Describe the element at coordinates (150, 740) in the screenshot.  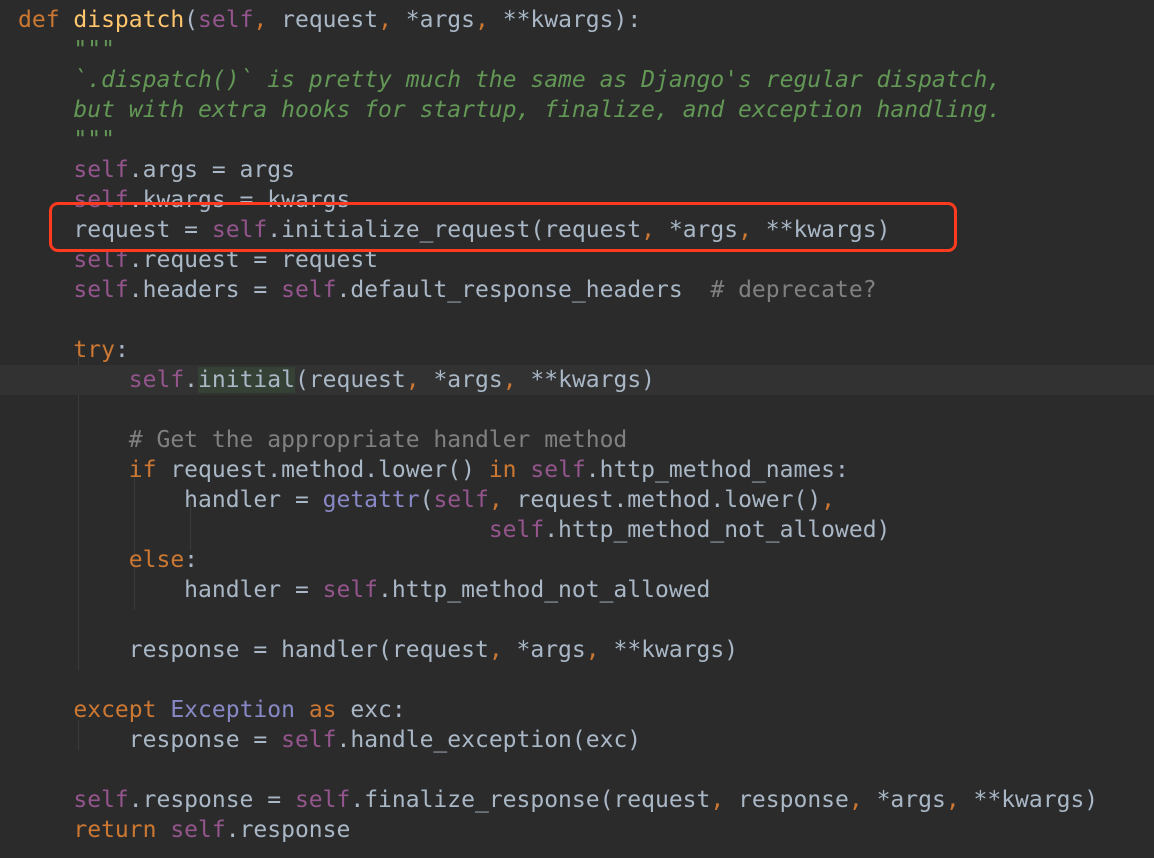
I see `code-token: response =` at that location.